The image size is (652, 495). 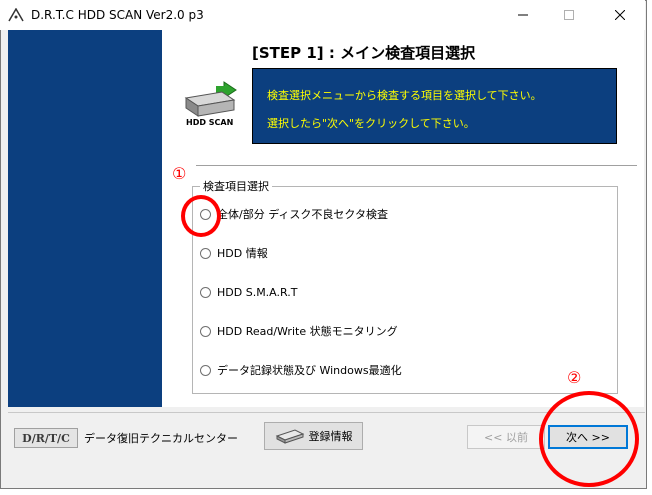 I want to click on option-full-partial-scan: 全体/部分 ディスク不良セクタ検査, so click(x=294, y=214).